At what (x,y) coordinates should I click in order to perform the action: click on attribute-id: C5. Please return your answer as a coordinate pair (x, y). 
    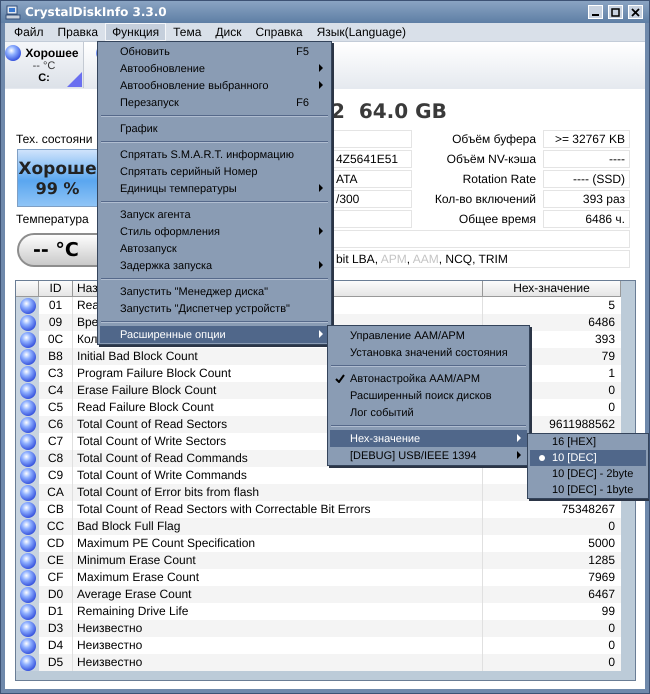
    Looking at the image, I should click on (56, 407).